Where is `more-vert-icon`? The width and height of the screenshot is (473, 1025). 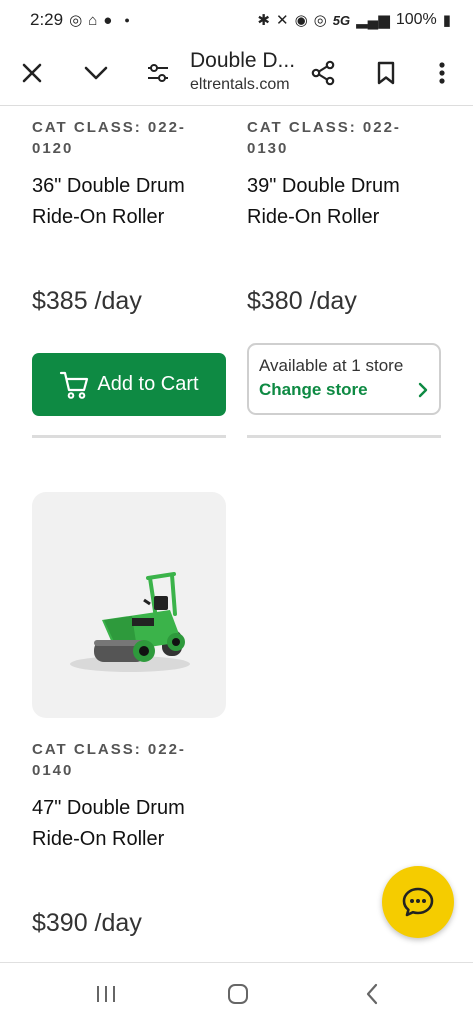 more-vert-icon is located at coordinates (442, 73).